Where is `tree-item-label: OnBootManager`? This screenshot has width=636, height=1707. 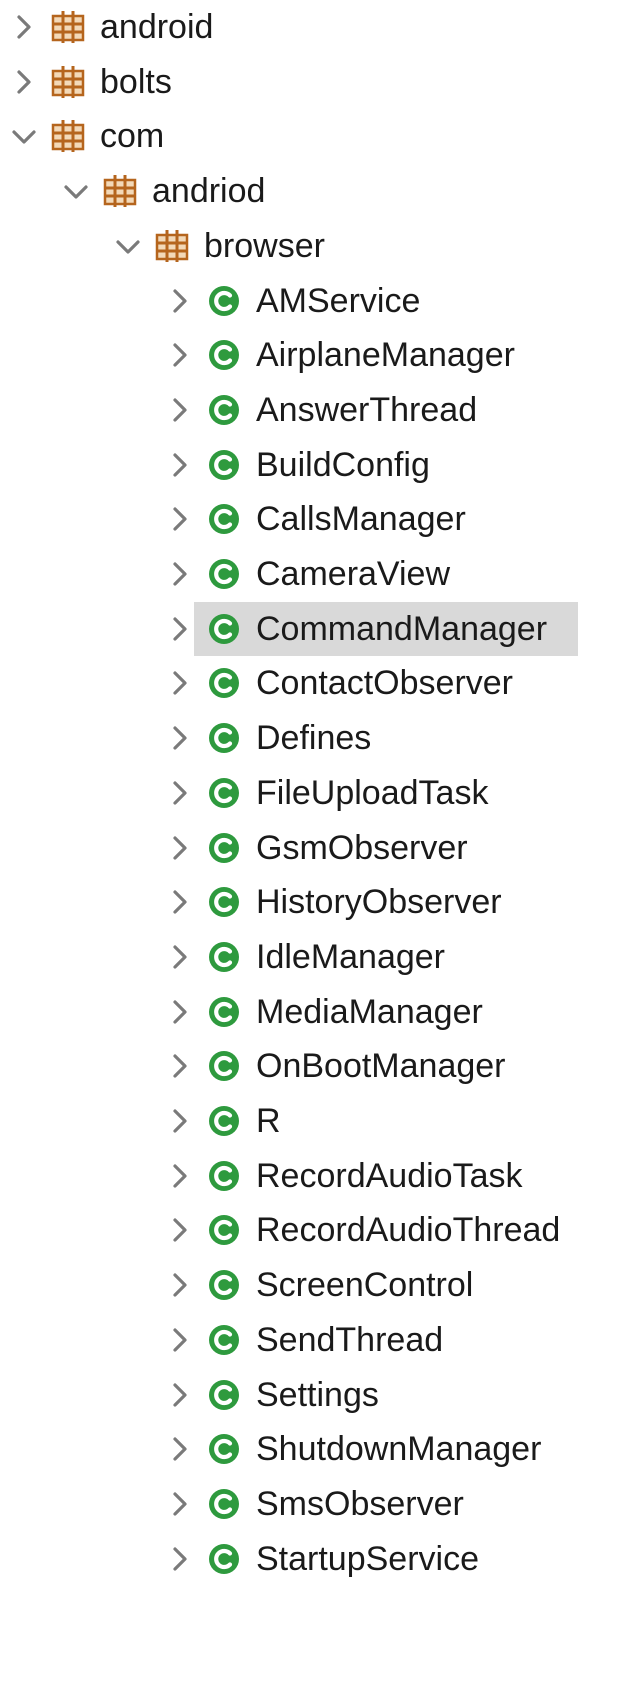
tree-item-label: OnBootManager is located at coordinates (381, 1066).